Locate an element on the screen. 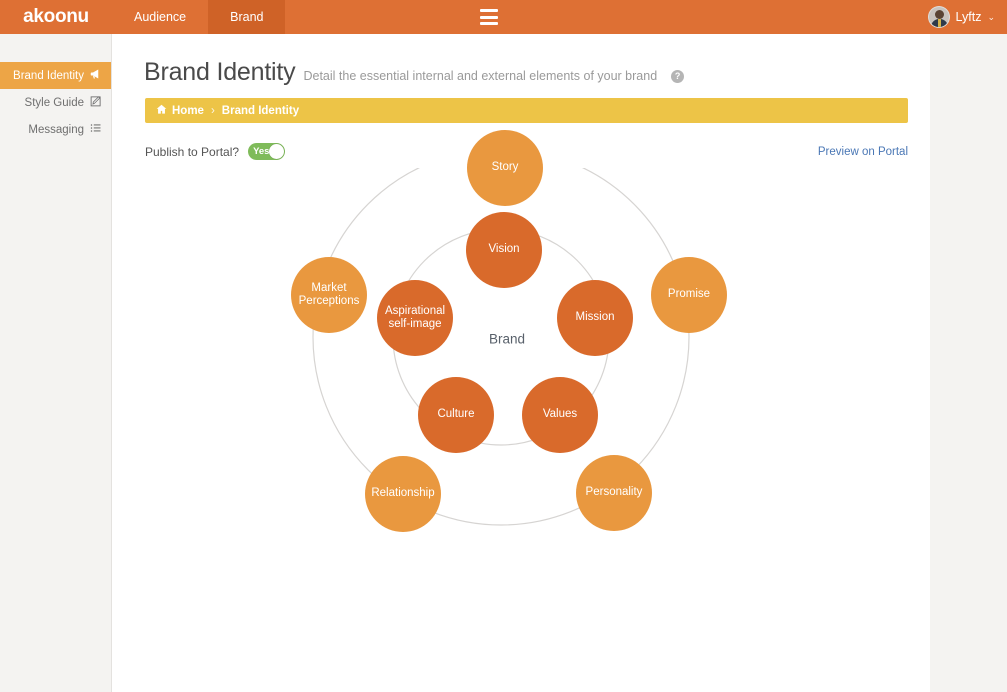 The width and height of the screenshot is (1007, 692). breadcrumb-home-link: Home is located at coordinates (180, 111).